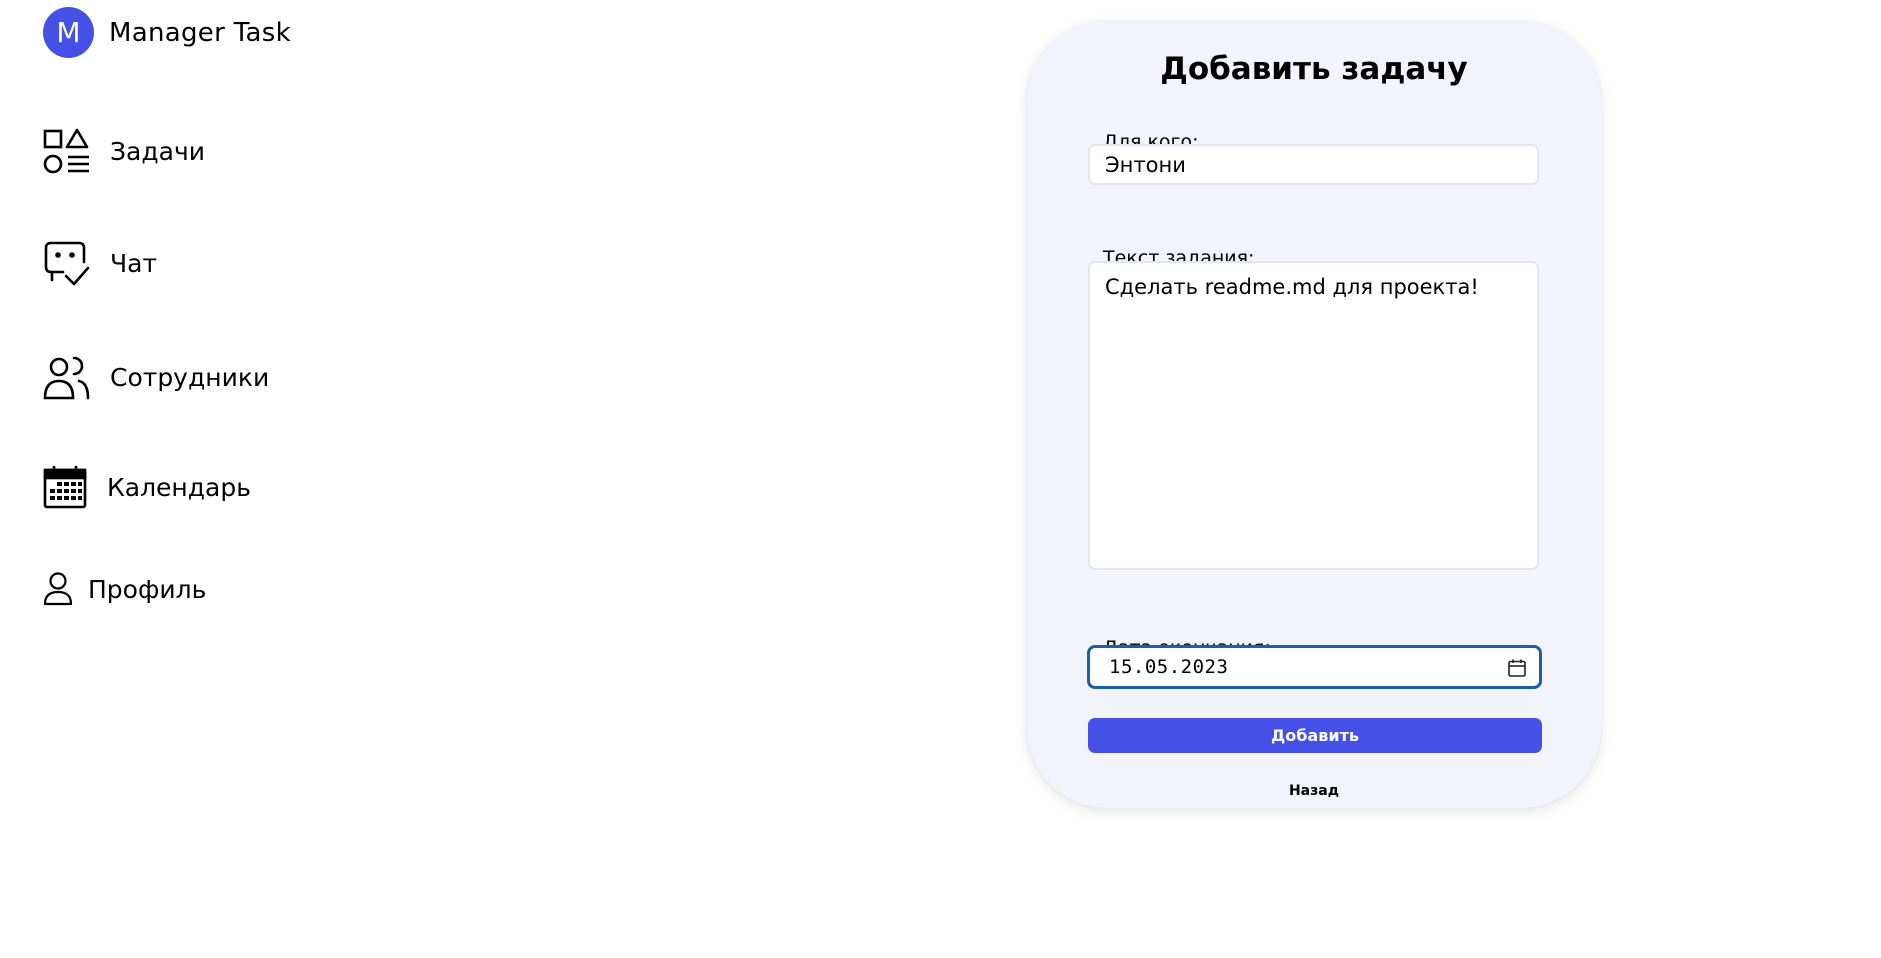  I want to click on due-date-value: 15.05.2023, so click(1169, 667).